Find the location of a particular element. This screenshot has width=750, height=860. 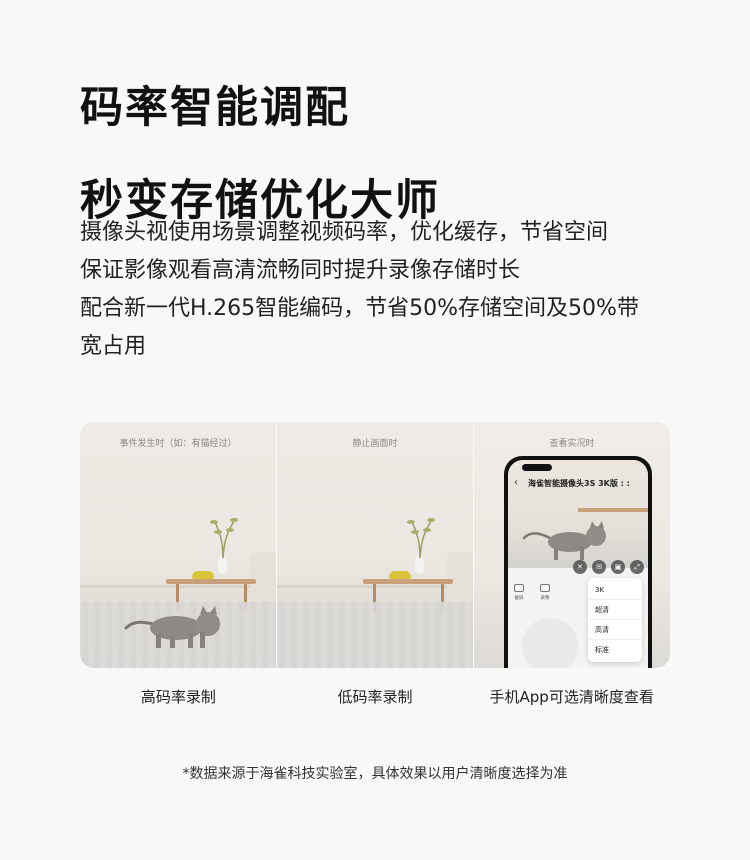

video-controls: ✕ ✉ ▣ ⤢ is located at coordinates (578, 567).